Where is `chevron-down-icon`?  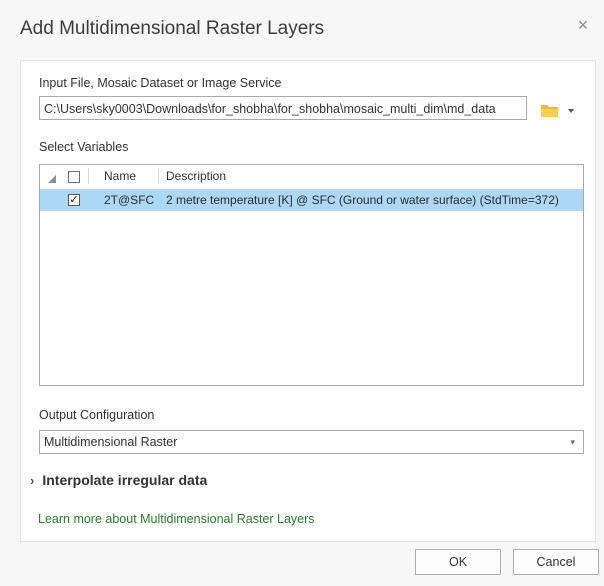
chevron-down-icon is located at coordinates (571, 111).